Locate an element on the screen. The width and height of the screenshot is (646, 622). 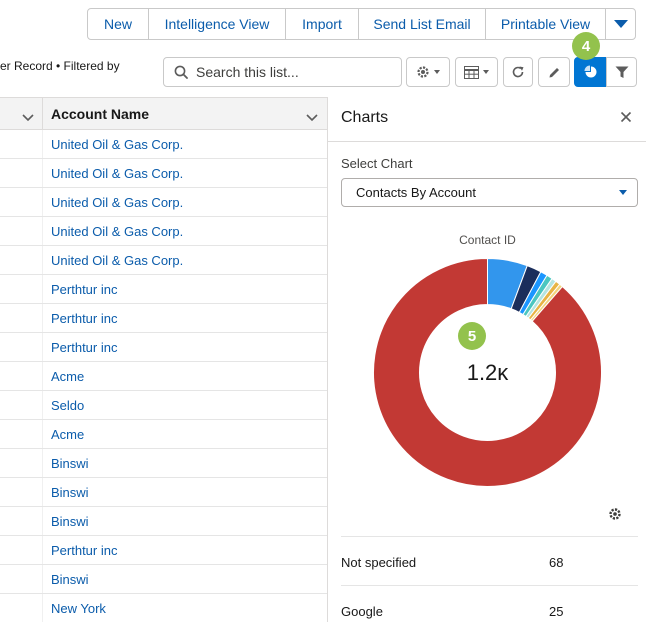
chart-total-value: 1.2ĸ is located at coordinates (487, 372).